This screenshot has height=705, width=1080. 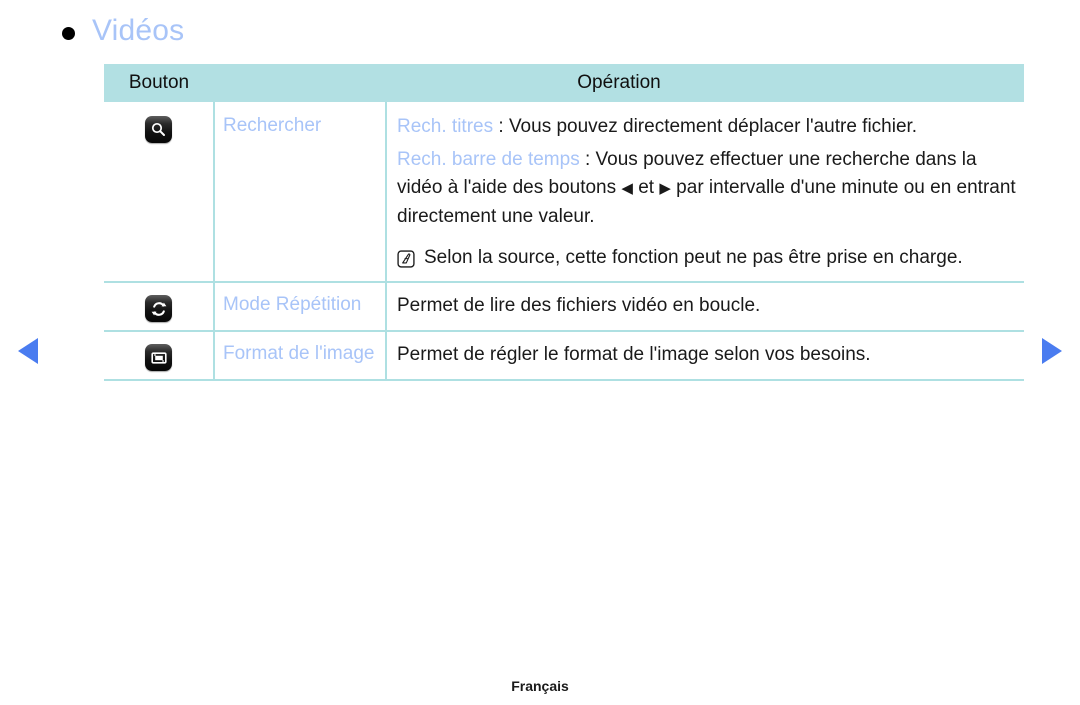 What do you see at coordinates (646, 187) in the screenshot?
I see `operation-conjunction: et` at bounding box center [646, 187].